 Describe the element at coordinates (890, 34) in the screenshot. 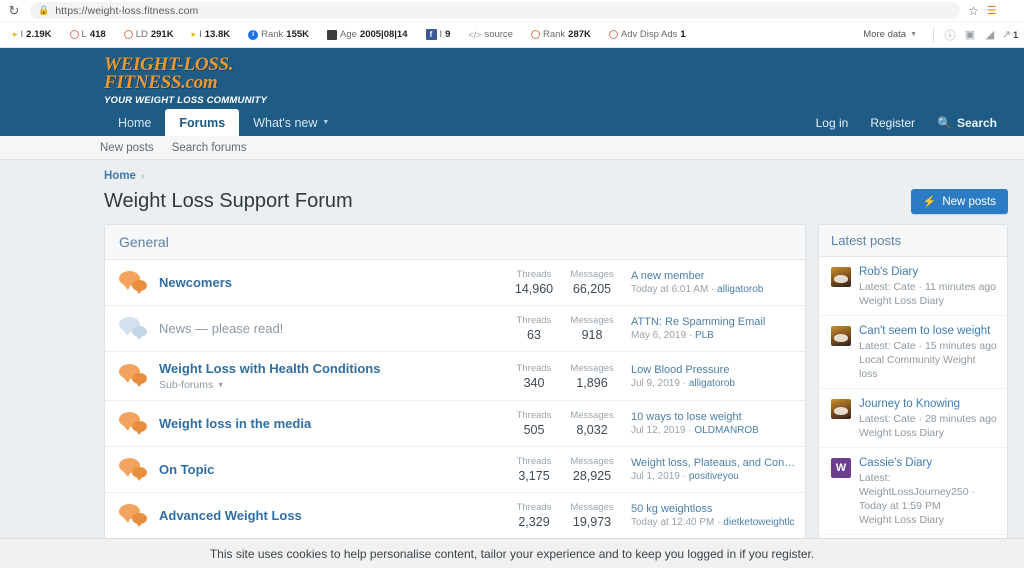

I see `more-data-button: More data ▼` at that location.